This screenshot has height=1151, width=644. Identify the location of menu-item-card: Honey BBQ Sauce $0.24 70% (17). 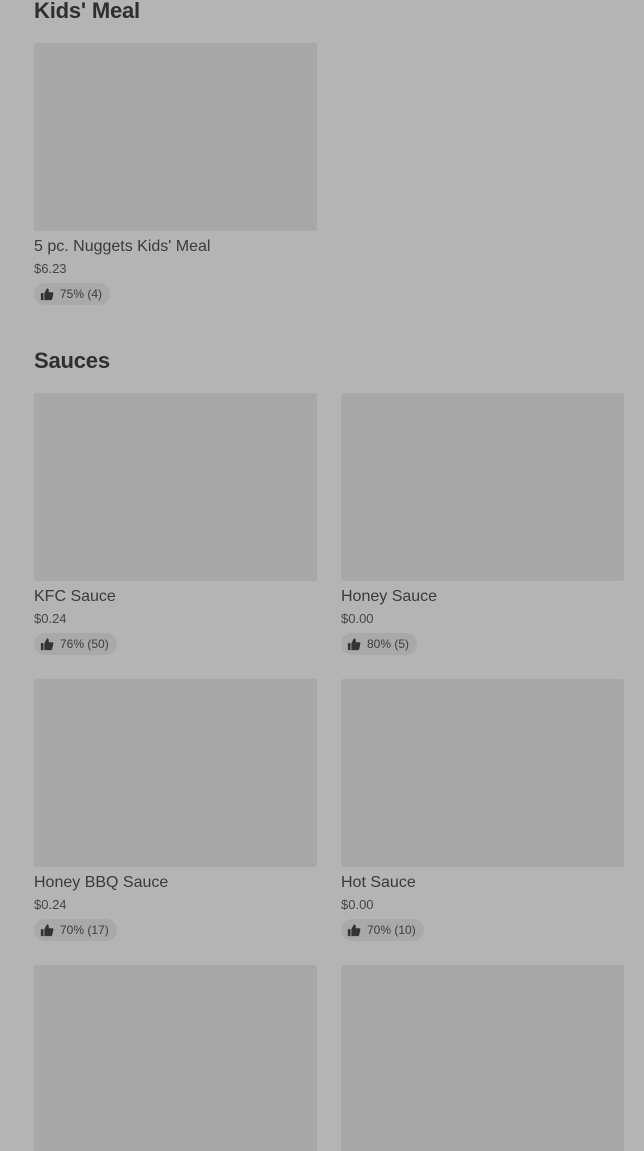
(175, 810).